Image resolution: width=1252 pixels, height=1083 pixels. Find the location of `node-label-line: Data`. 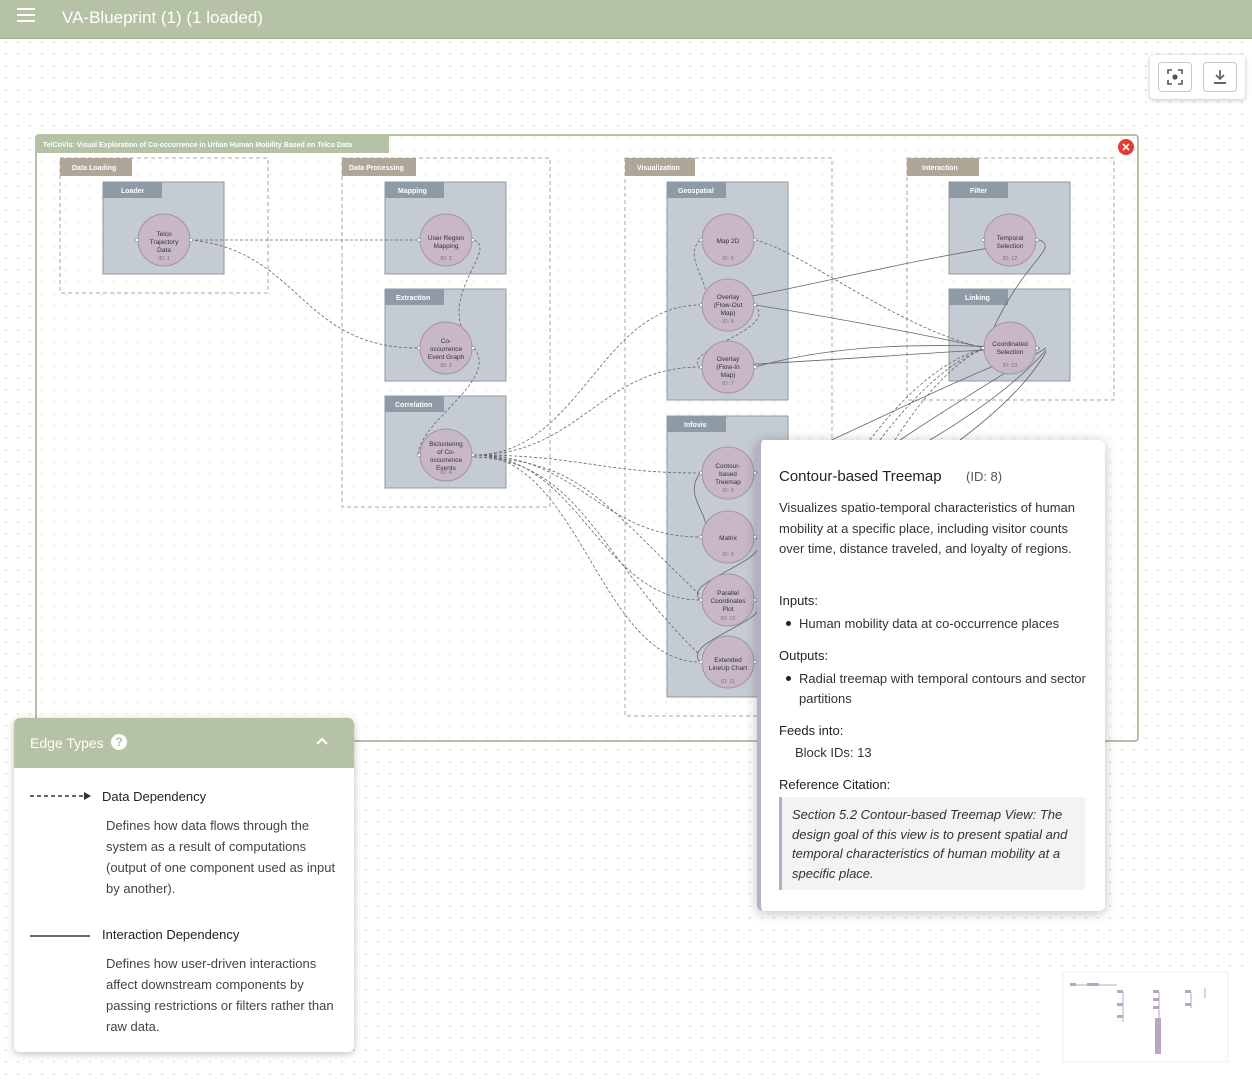

node-label-line: Data is located at coordinates (164, 250).